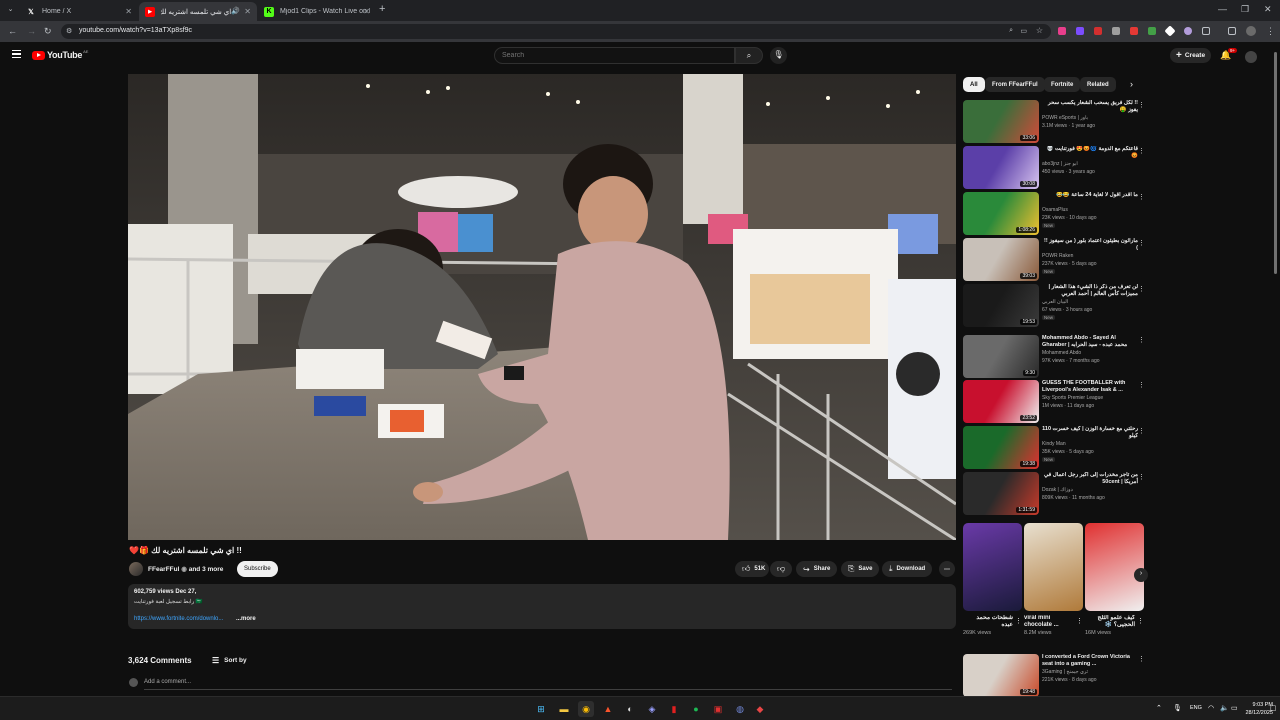 The image size is (1280, 720). I want to click on recommendation-channel: abo3jnz | ابو جنز, so click(1060, 164).